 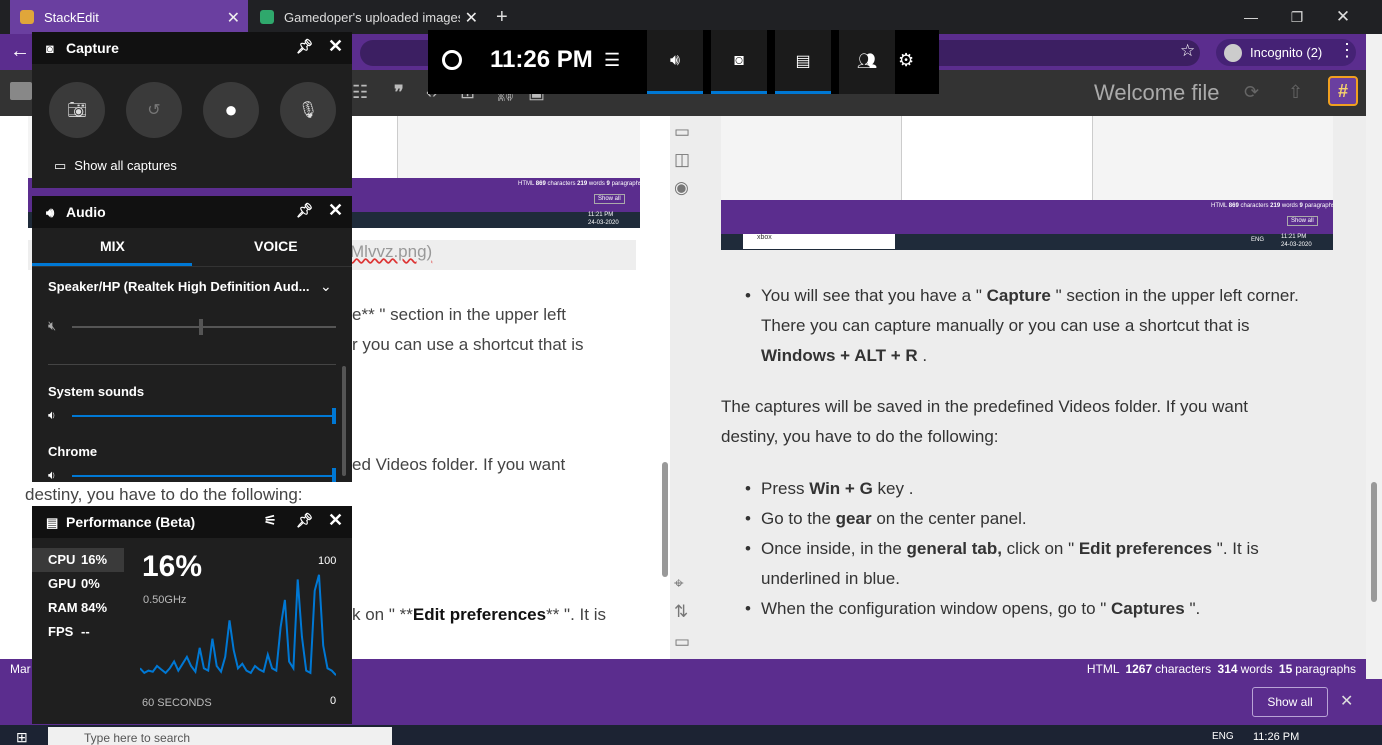 What do you see at coordinates (1251, 17) in the screenshot?
I see `minimize-icon: —` at bounding box center [1251, 17].